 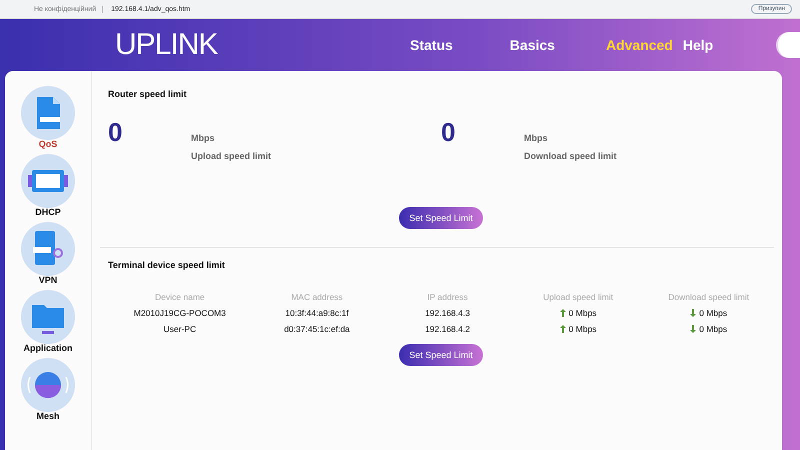 What do you see at coordinates (447, 297) in the screenshot?
I see `column-header: IP address` at bounding box center [447, 297].